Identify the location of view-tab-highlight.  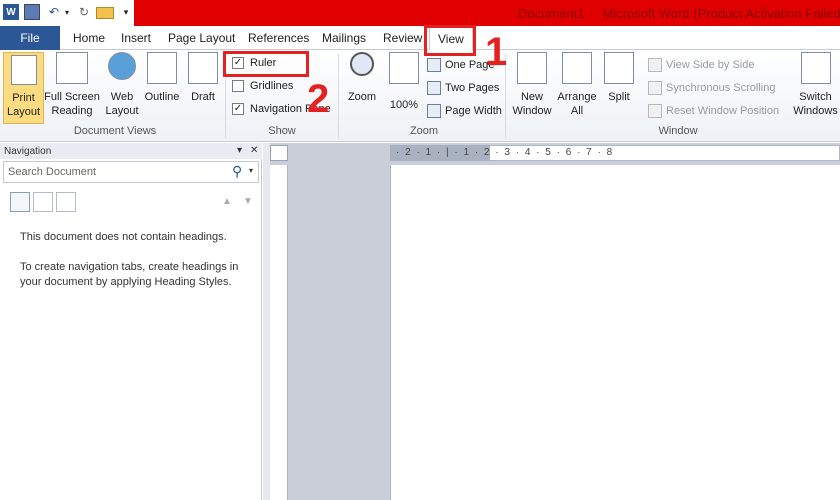
(450, 40).